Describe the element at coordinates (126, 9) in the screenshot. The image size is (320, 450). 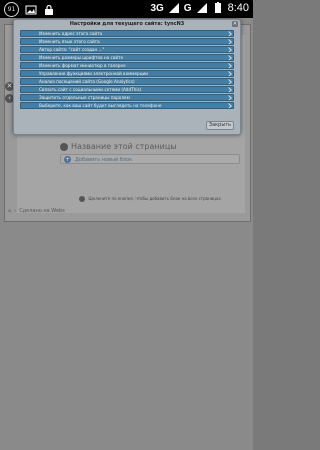
I see `status-bar: 91 3G G 8:40` at that location.